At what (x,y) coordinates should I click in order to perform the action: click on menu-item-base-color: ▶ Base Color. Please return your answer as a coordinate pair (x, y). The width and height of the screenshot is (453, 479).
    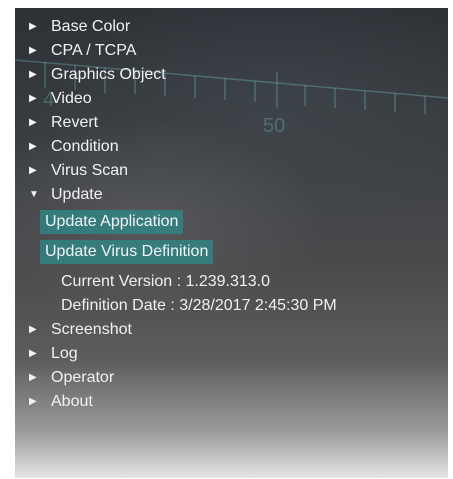
    Looking at the image, I should click on (231, 27).